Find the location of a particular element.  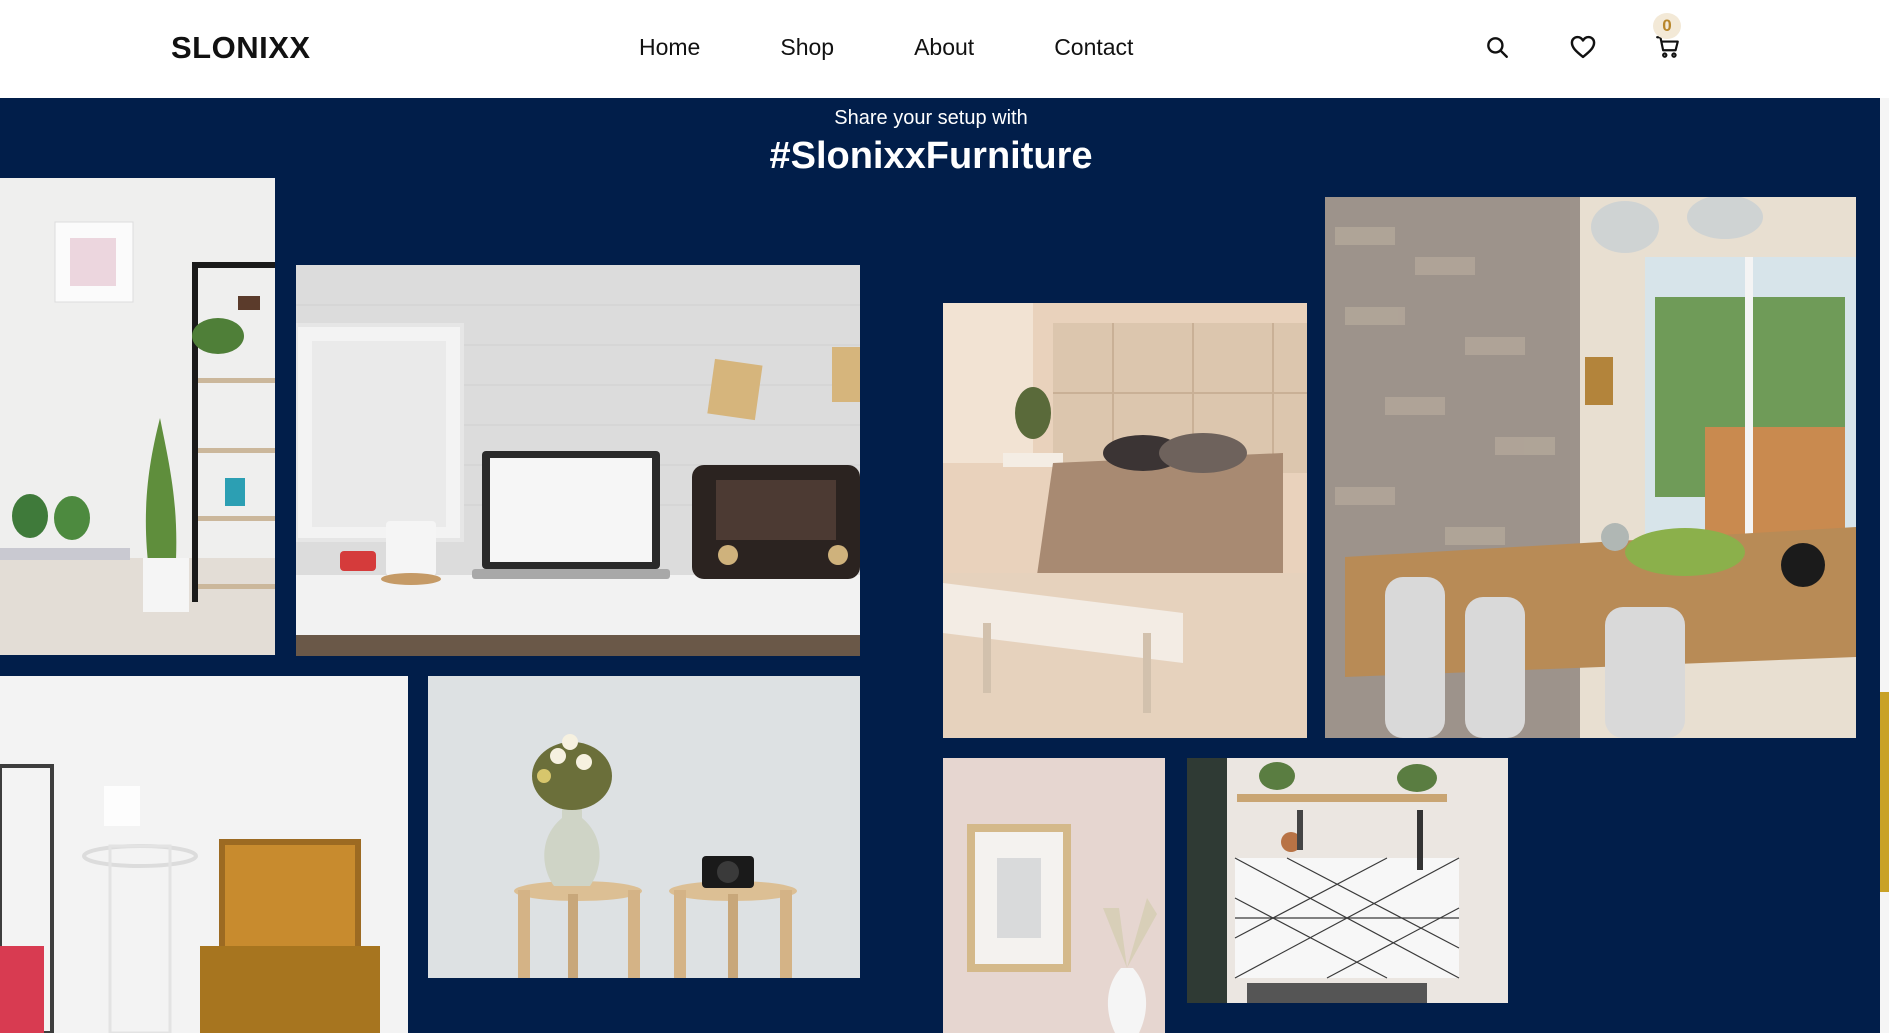

desk-laptop-radio-image is located at coordinates (578, 460).